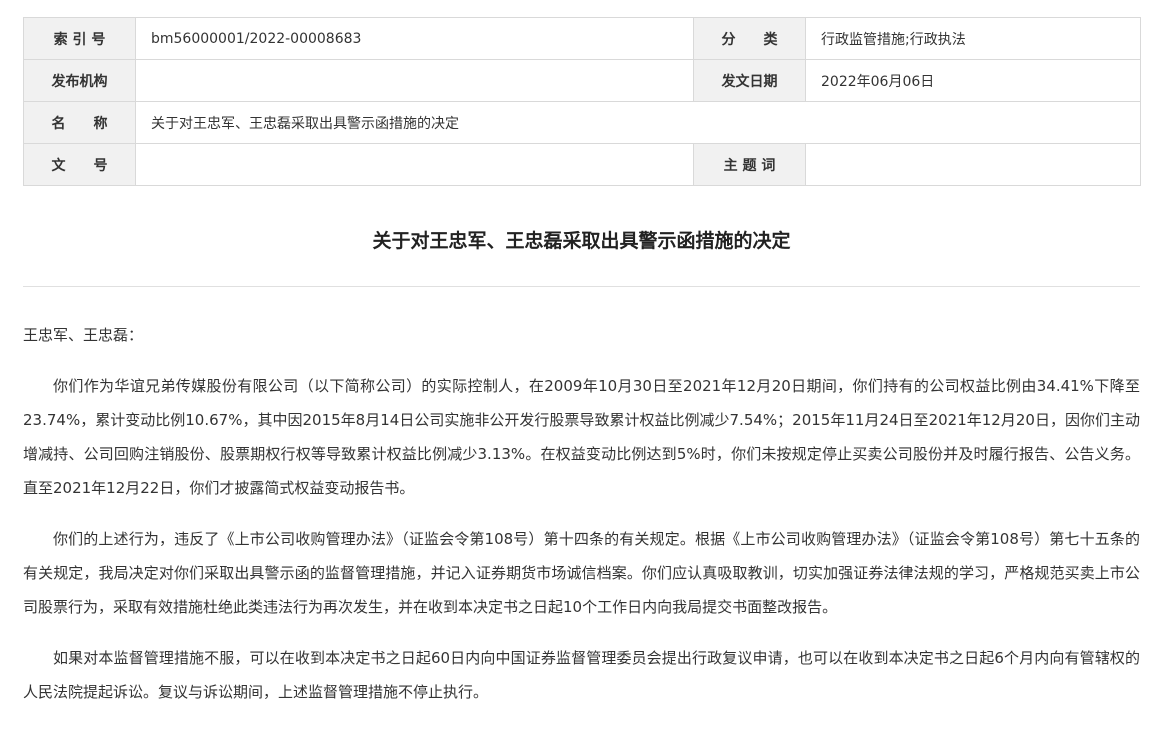  What do you see at coordinates (414, 38) in the screenshot?
I see `index-number-value: bm56000001/2022-00008683` at bounding box center [414, 38].